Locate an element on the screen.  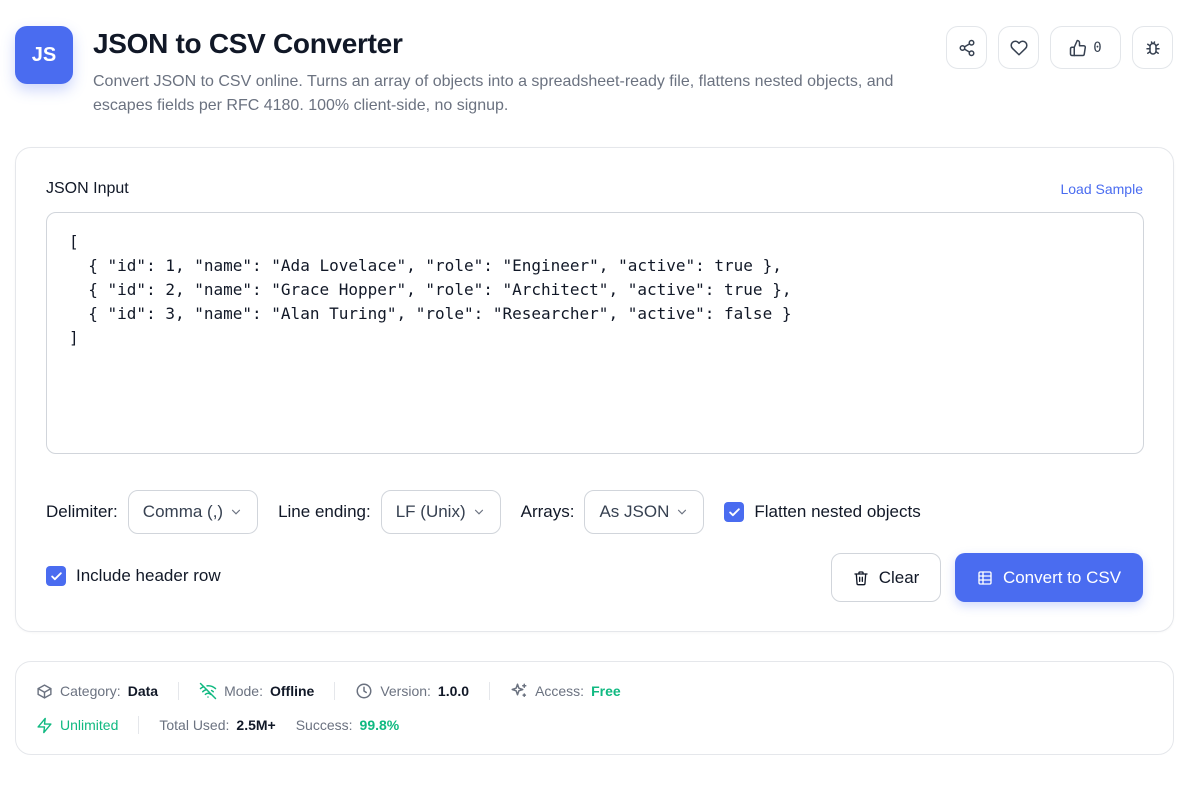
share-button is located at coordinates (966, 47).